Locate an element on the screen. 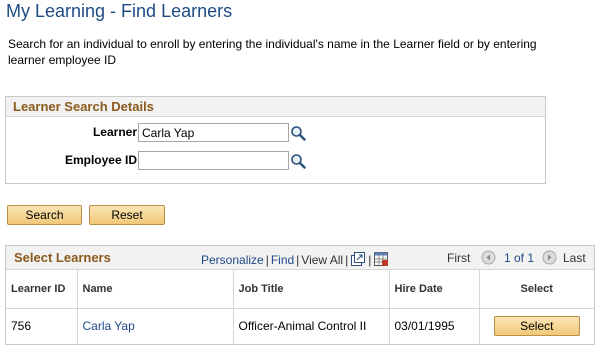 The width and height of the screenshot is (601, 352). personalize-link: Personalize is located at coordinates (232, 260).